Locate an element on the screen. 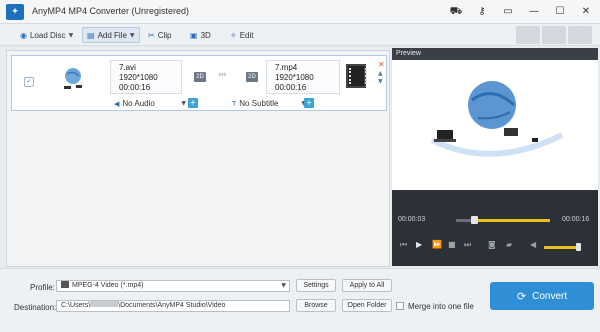 Image resolution: width=600 pixels, height=332 pixels. destination-input: C:\Users\ \Documents\AnyMP4 Studio\Video is located at coordinates (173, 306).